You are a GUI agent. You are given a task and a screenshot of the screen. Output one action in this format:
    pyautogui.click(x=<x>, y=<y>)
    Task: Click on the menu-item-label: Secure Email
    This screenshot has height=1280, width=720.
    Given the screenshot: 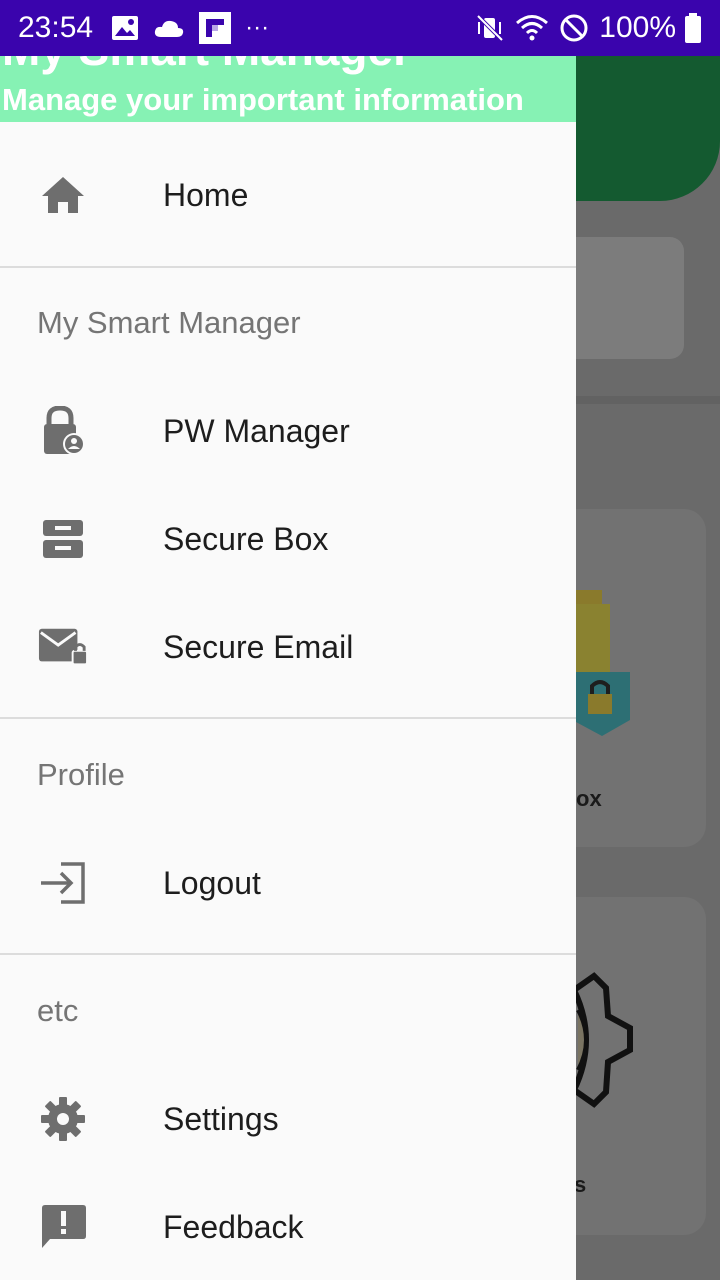 What is the action you would take?
    pyautogui.click(x=258, y=646)
    